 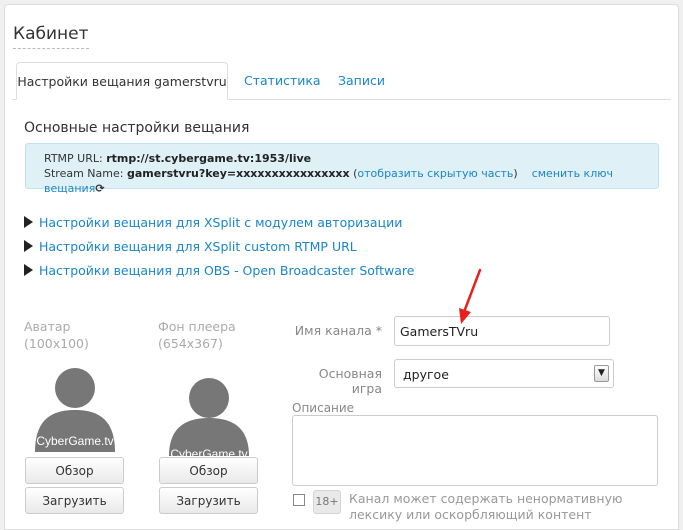 What do you see at coordinates (299, 500) in the screenshot?
I see `adult-content-checkbox` at bounding box center [299, 500].